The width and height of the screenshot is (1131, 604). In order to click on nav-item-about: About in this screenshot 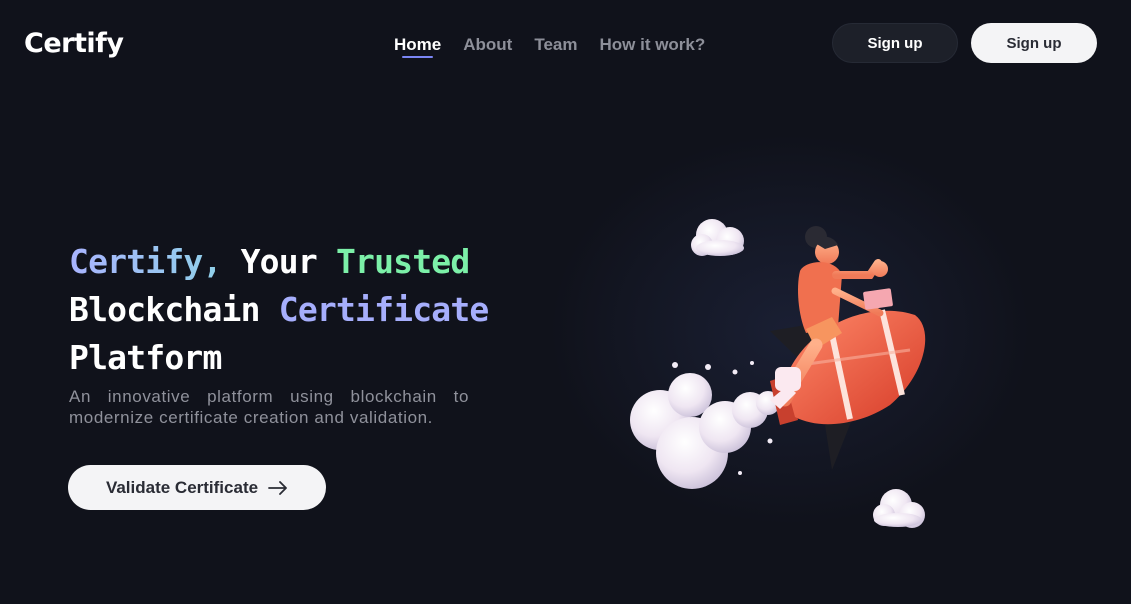, I will do `click(487, 45)`.